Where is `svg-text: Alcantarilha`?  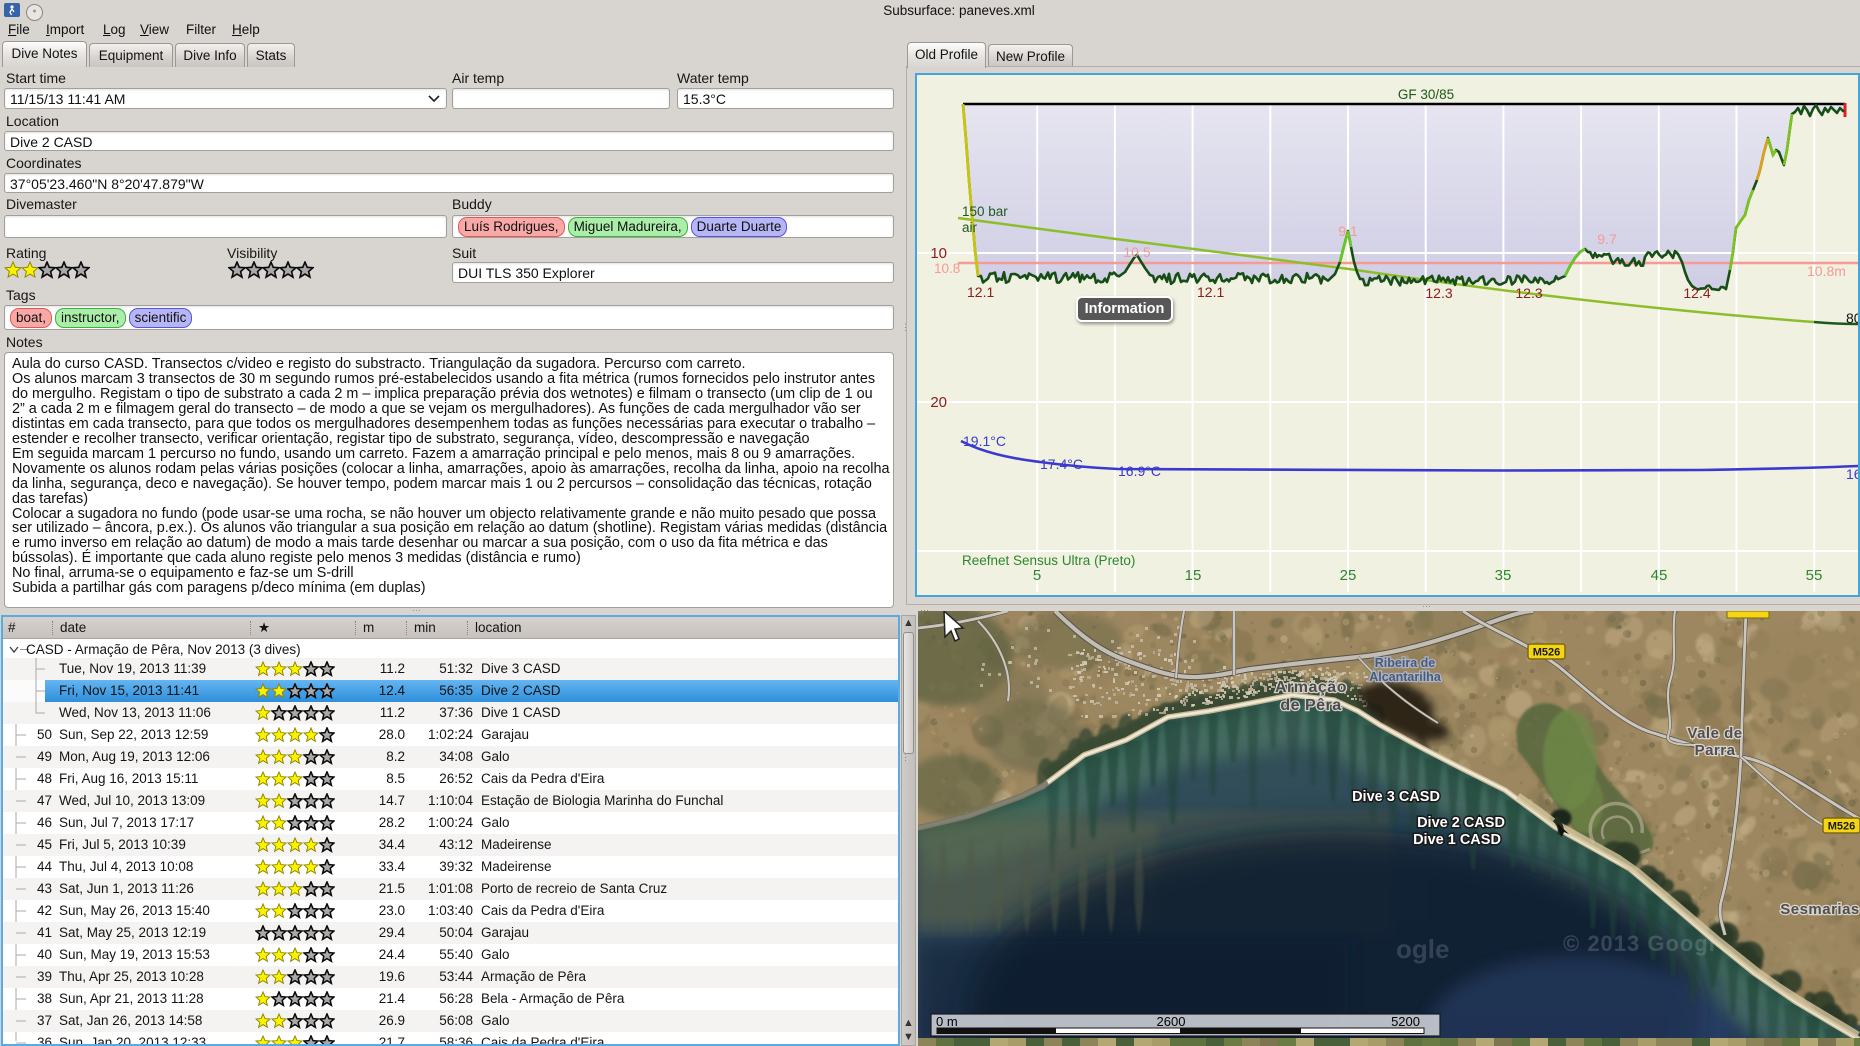 svg-text: Alcantarilha is located at coordinates (1405, 677).